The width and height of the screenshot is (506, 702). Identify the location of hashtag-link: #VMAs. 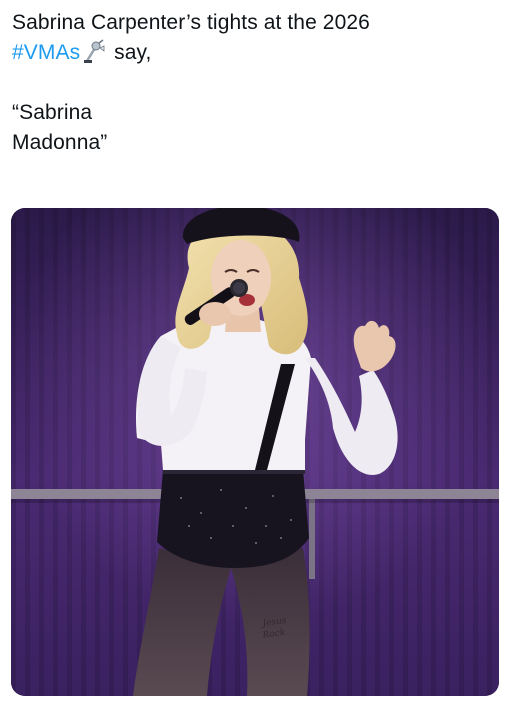
(46, 52).